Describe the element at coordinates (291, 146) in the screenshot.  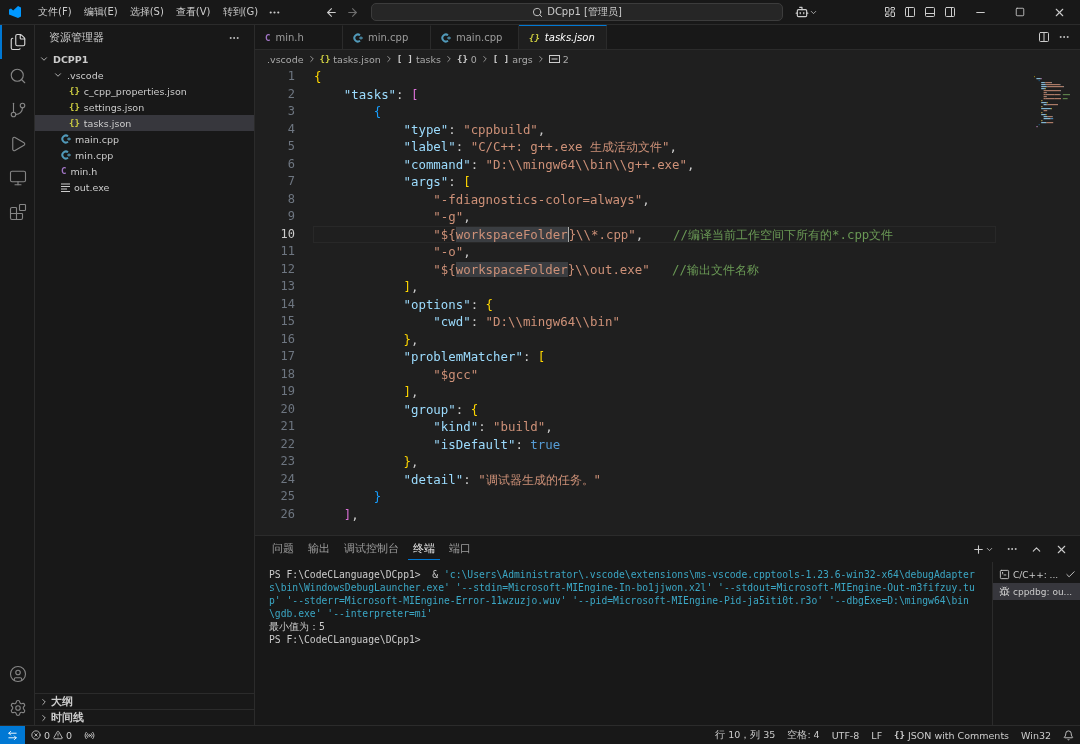
I see `line-number: 5` at that location.